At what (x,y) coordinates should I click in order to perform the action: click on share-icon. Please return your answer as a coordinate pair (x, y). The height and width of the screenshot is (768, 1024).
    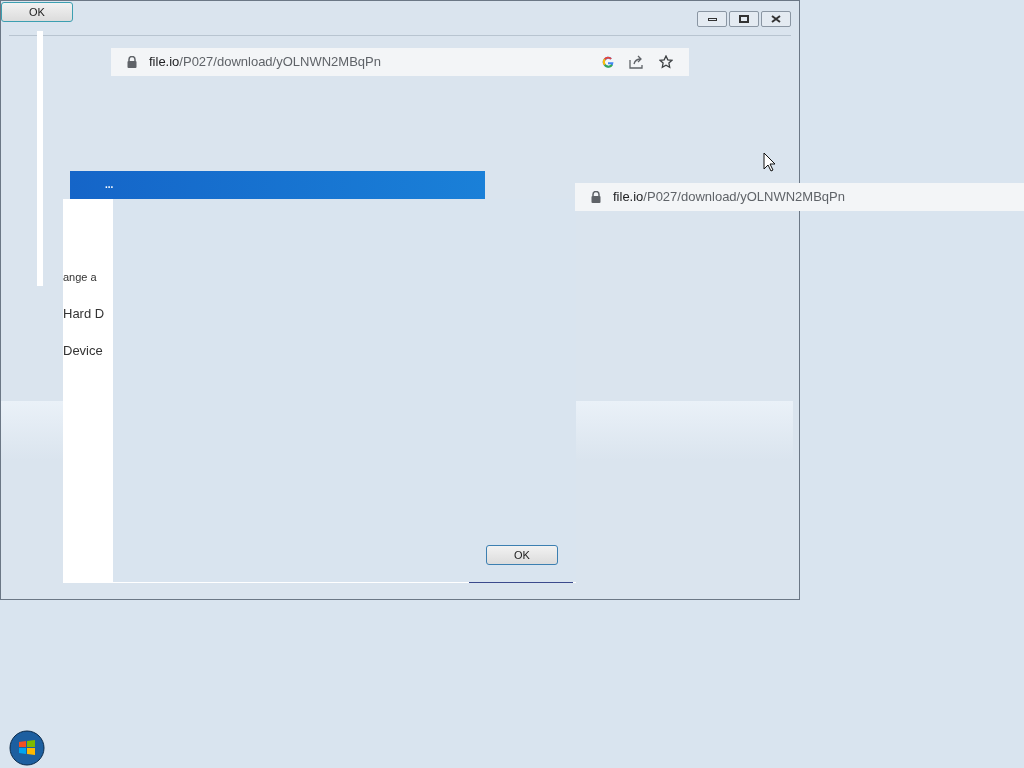
    Looking at the image, I should click on (637, 62).